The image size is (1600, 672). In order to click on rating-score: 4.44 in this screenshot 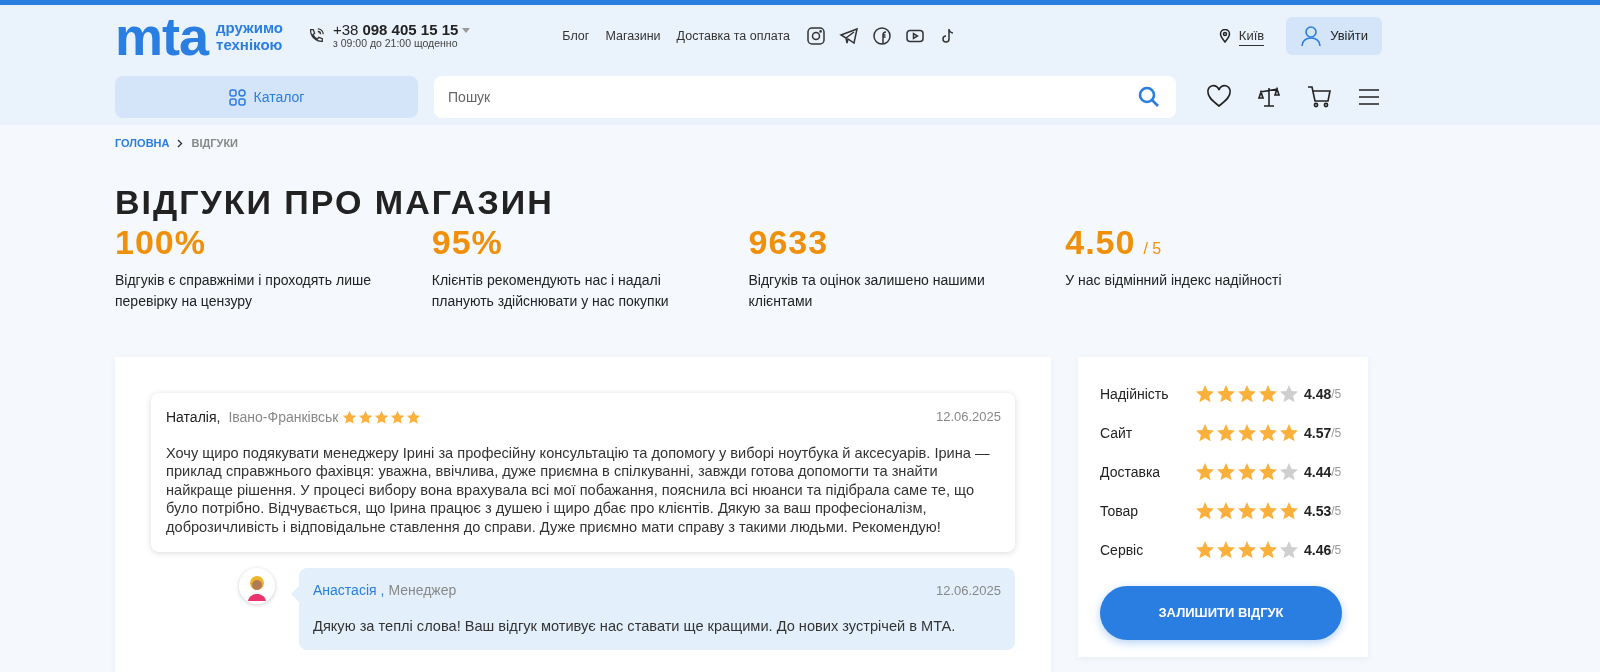, I will do `click(1318, 472)`.